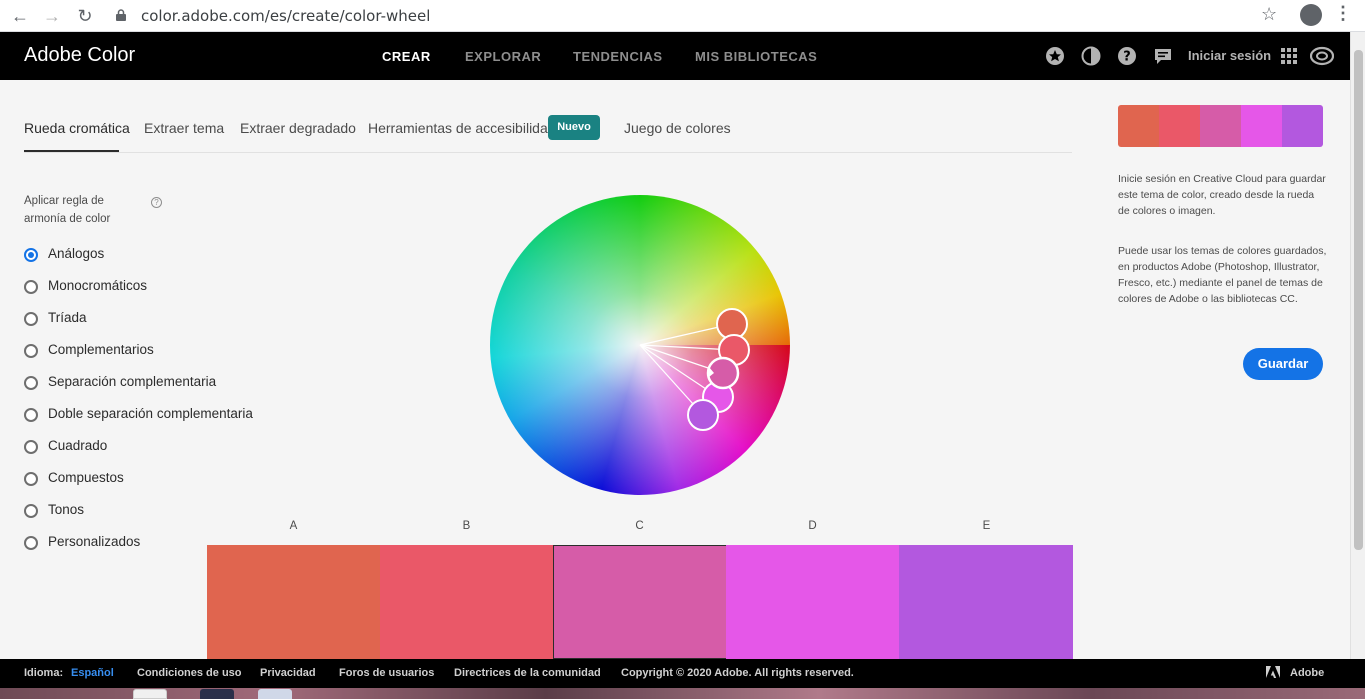 This screenshot has width=1365, height=699. What do you see at coordinates (813, 602) in the screenshot?
I see `swatch-d` at bounding box center [813, 602].